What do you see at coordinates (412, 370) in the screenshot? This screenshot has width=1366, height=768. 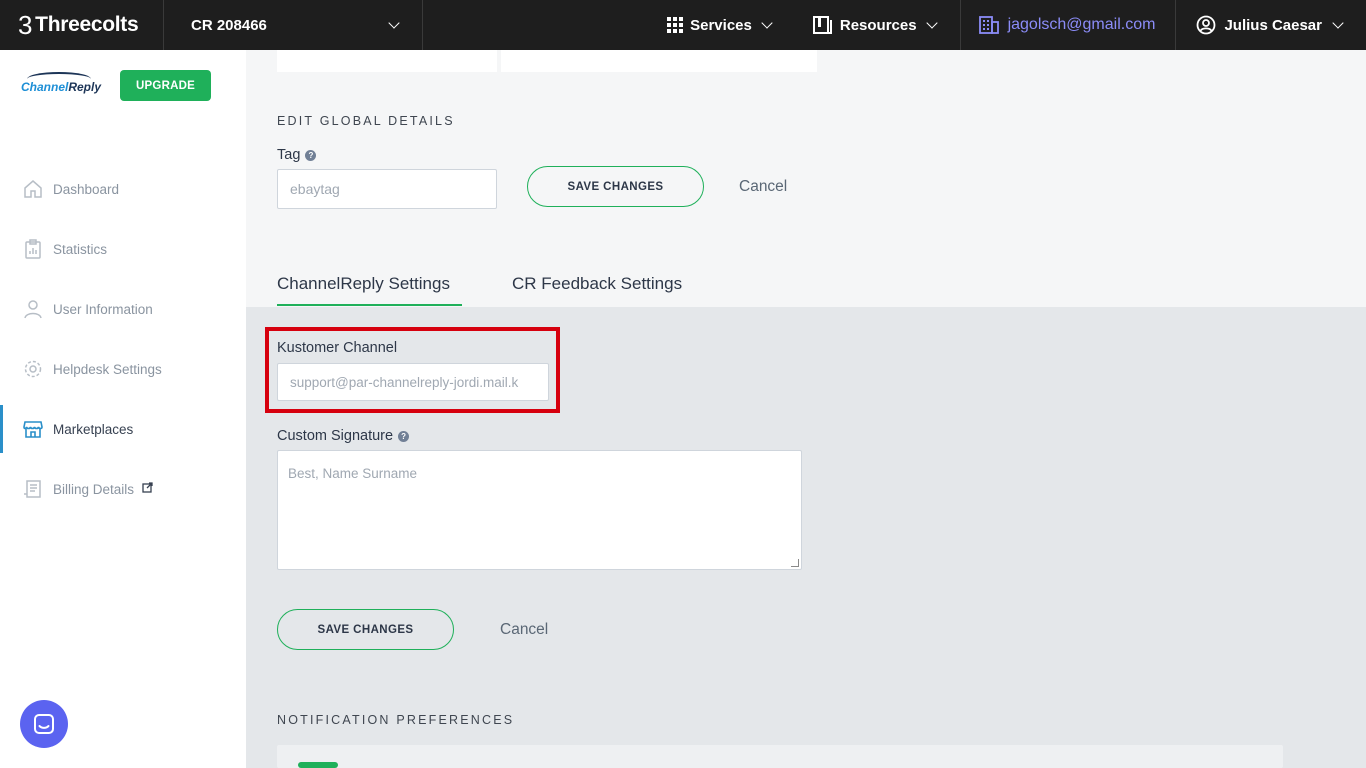 I see `highlight-box` at bounding box center [412, 370].